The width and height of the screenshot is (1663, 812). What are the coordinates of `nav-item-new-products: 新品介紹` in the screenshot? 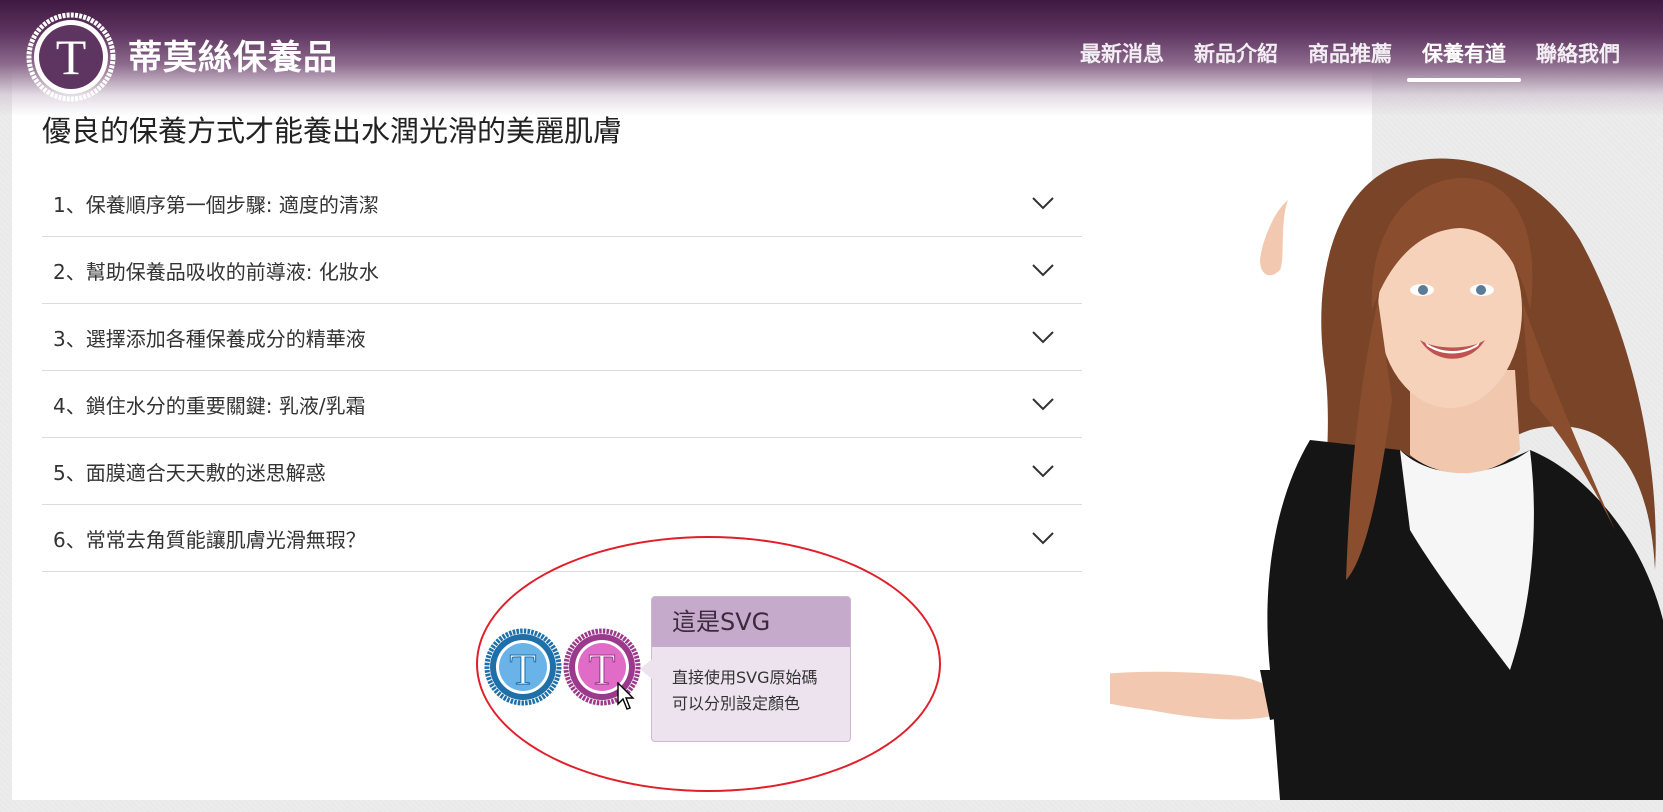 It's located at (1236, 53).